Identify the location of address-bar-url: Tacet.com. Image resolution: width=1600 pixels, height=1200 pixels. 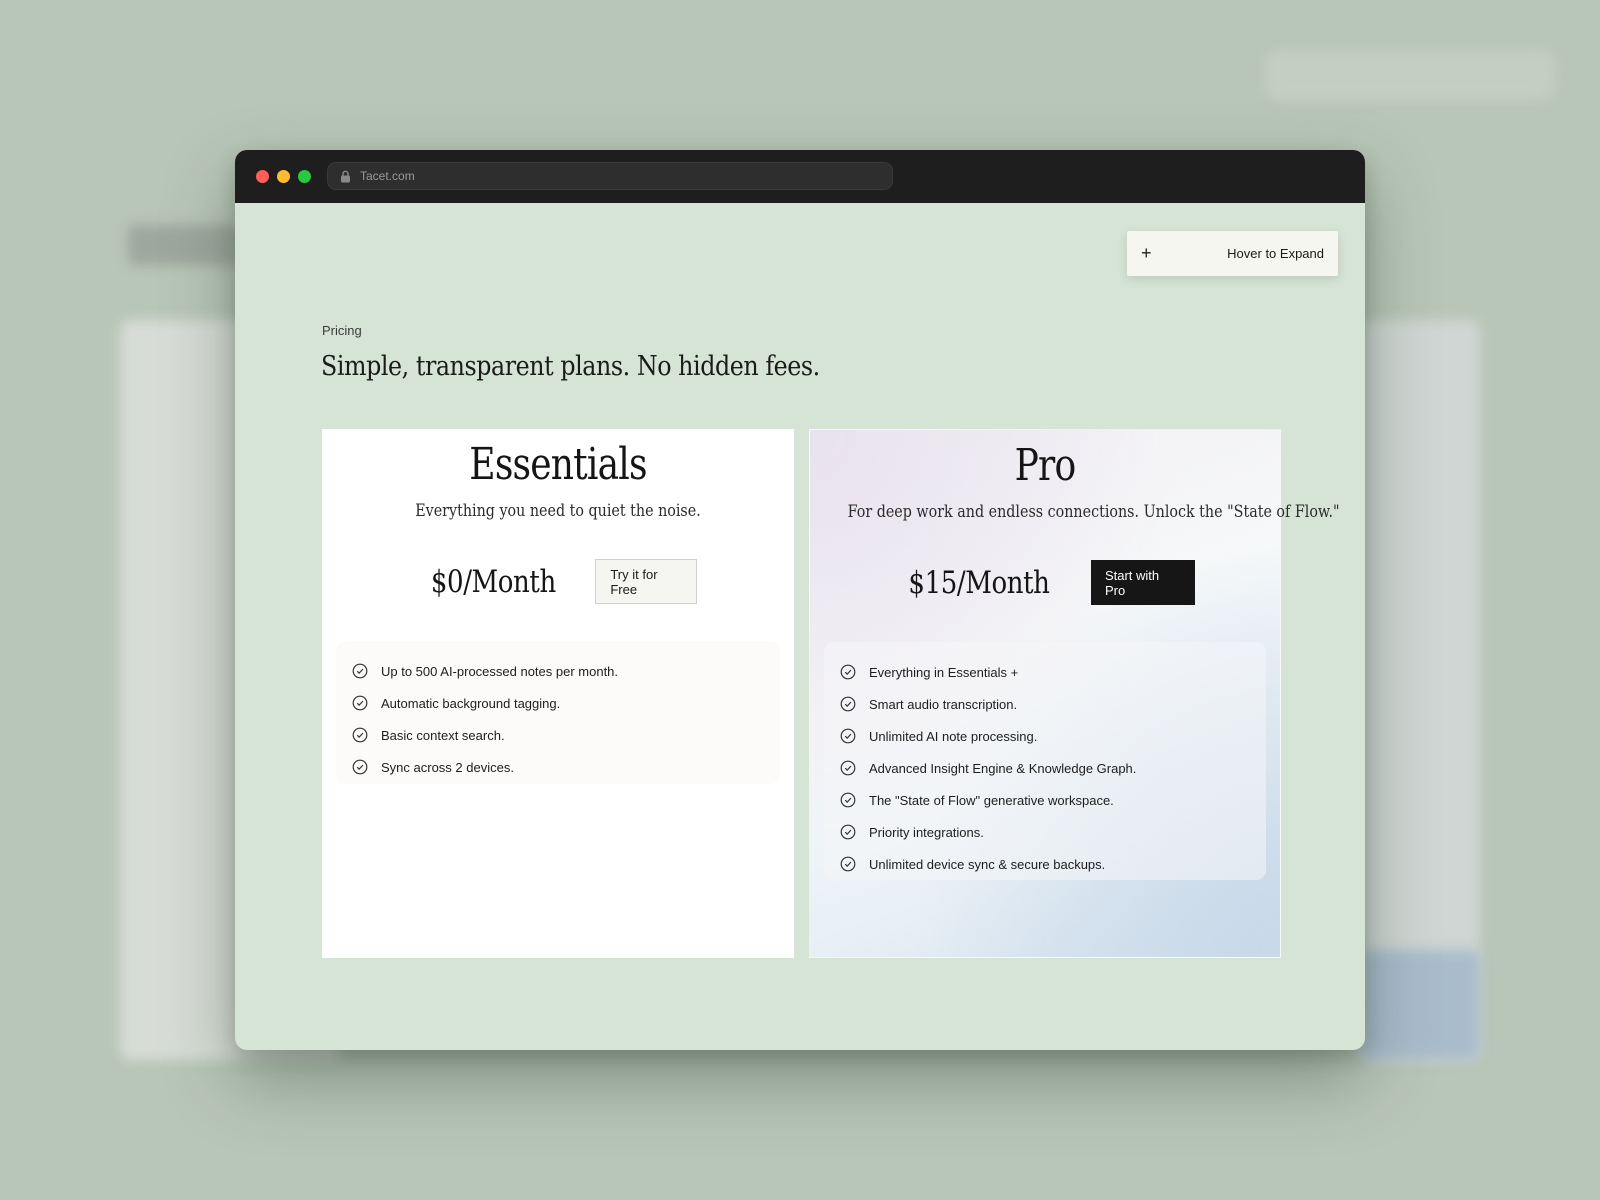
(387, 176).